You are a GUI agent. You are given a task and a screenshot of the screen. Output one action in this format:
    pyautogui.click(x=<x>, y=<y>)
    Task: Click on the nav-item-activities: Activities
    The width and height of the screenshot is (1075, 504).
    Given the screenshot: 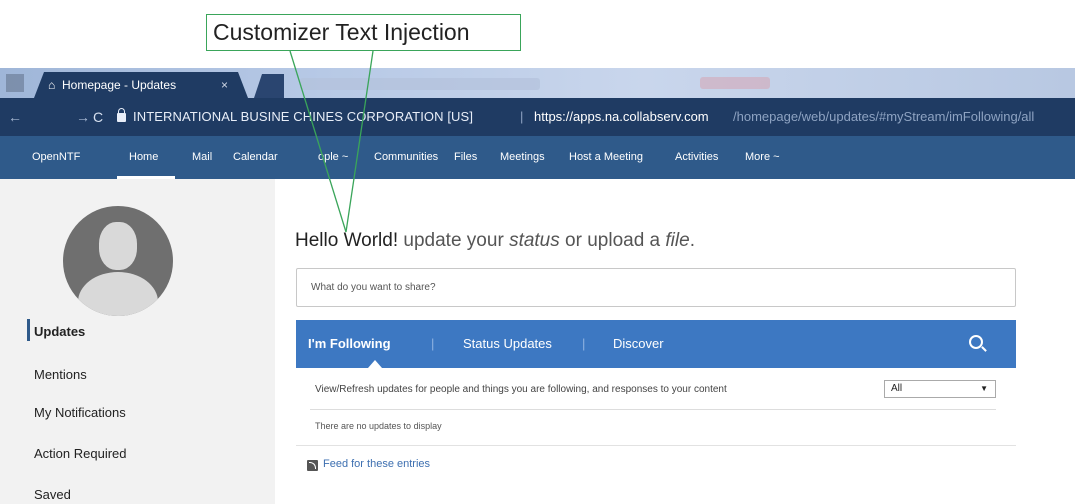 What is the action you would take?
    pyautogui.click(x=696, y=157)
    